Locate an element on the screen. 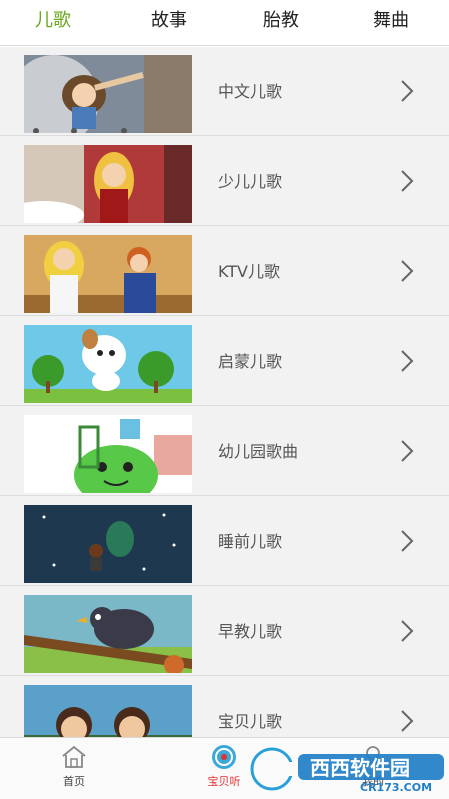 The height and width of the screenshot is (799, 449). list-item-label: 幼儿园歌曲 is located at coordinates (258, 451).